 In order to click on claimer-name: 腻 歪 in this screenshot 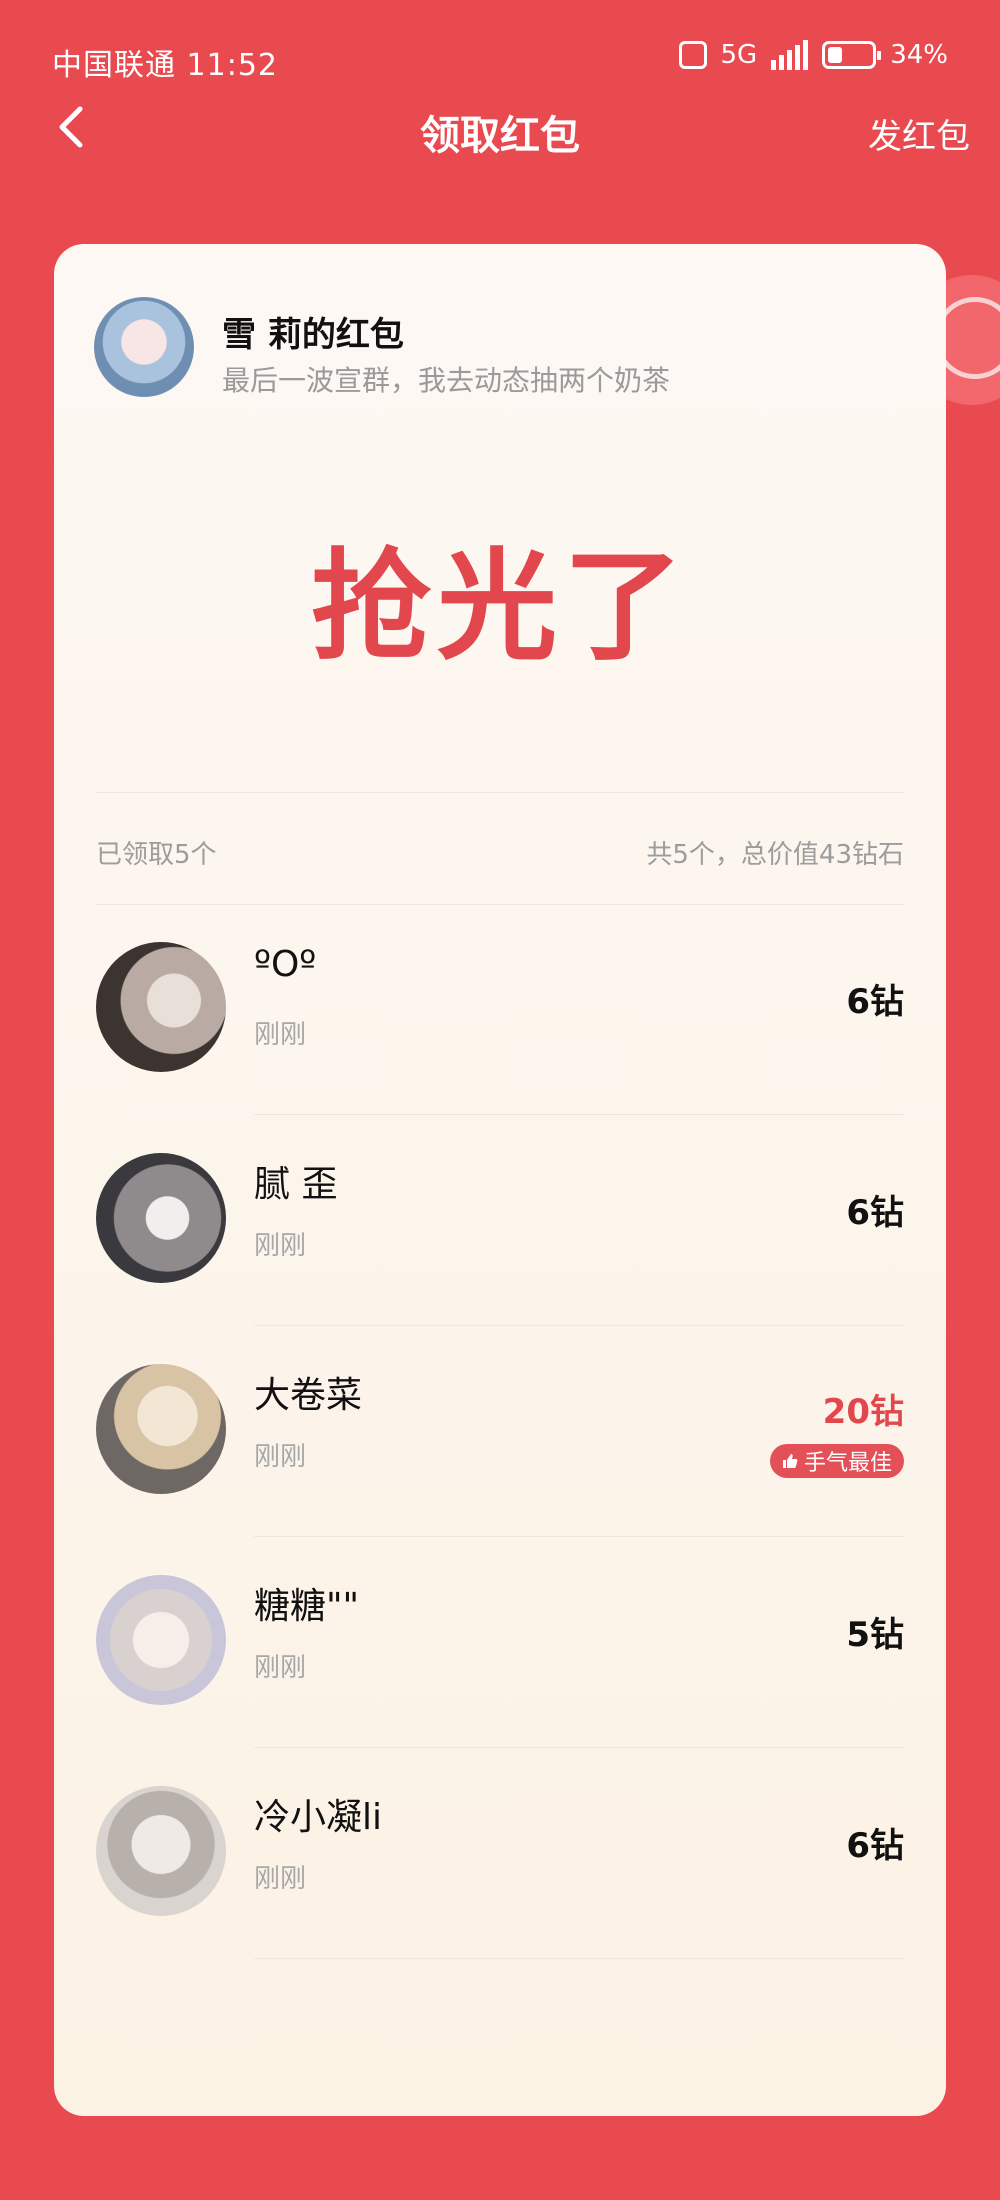, I will do `click(296, 1184)`.